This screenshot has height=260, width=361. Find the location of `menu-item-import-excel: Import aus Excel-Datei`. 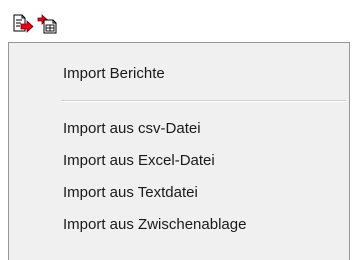

menu-item-import-excel: Import aus Excel-Datei is located at coordinates (179, 161).